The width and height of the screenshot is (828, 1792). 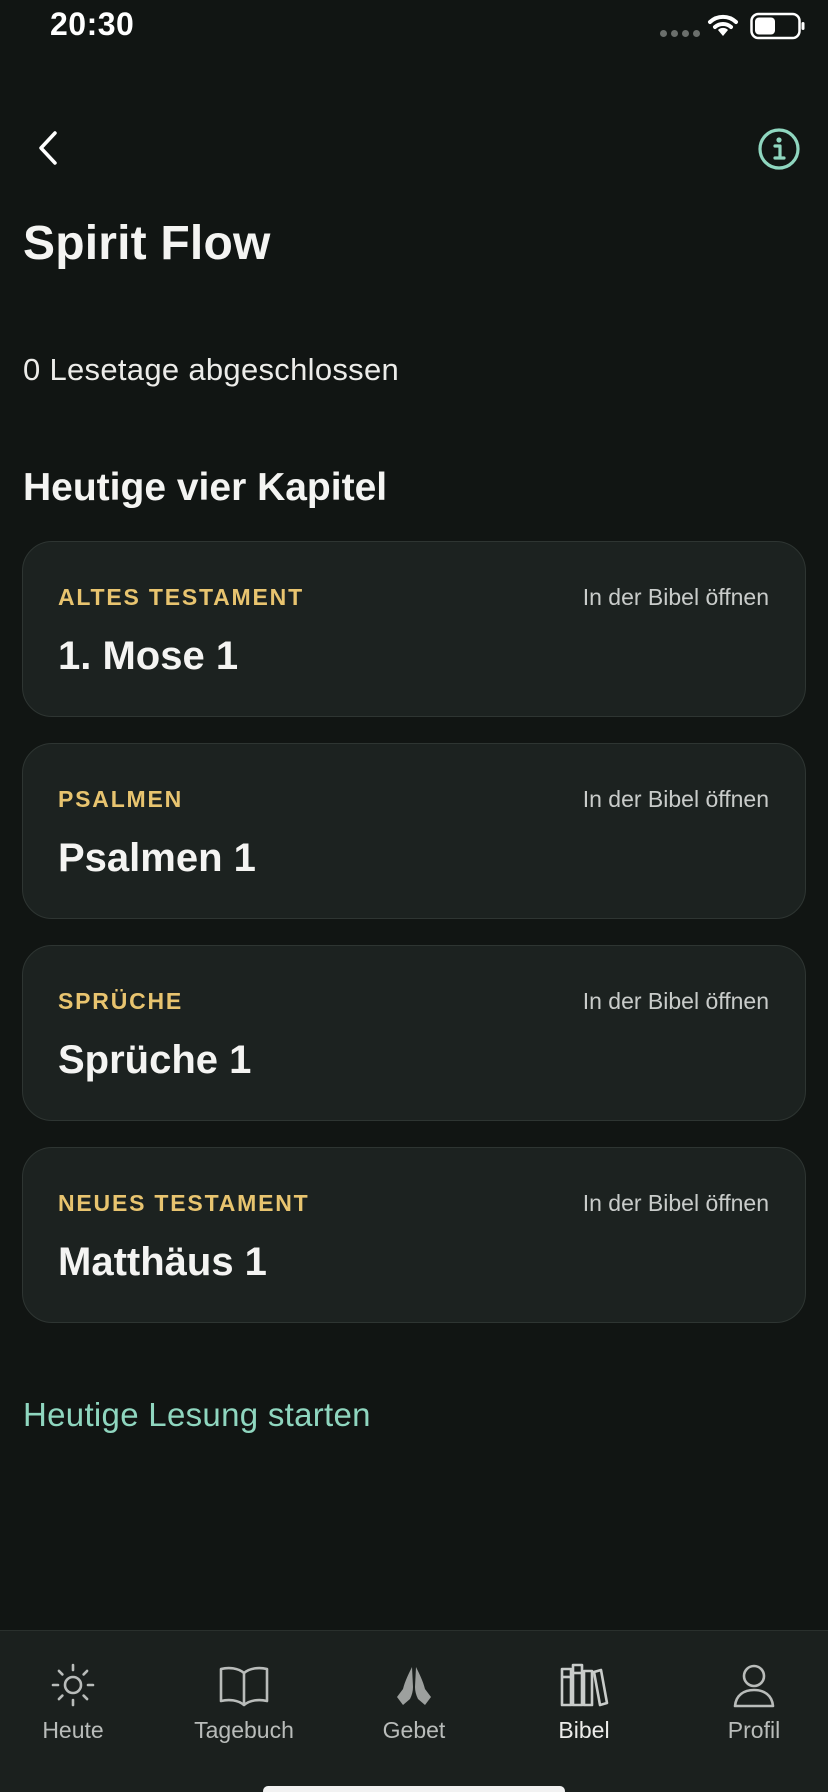 What do you see at coordinates (723, 25) in the screenshot?
I see `wifi-icon` at bounding box center [723, 25].